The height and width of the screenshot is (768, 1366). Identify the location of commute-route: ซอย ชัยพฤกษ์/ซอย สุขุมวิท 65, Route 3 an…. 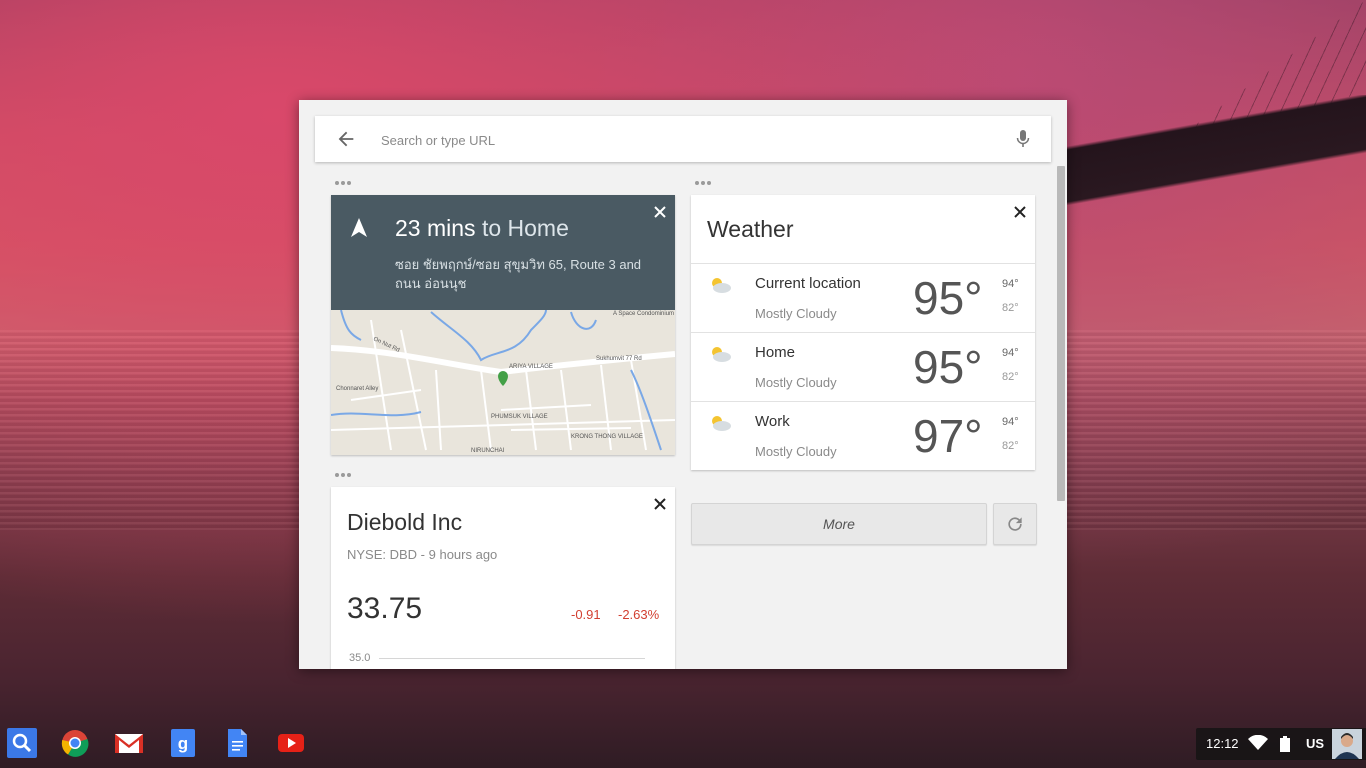
(518, 274).